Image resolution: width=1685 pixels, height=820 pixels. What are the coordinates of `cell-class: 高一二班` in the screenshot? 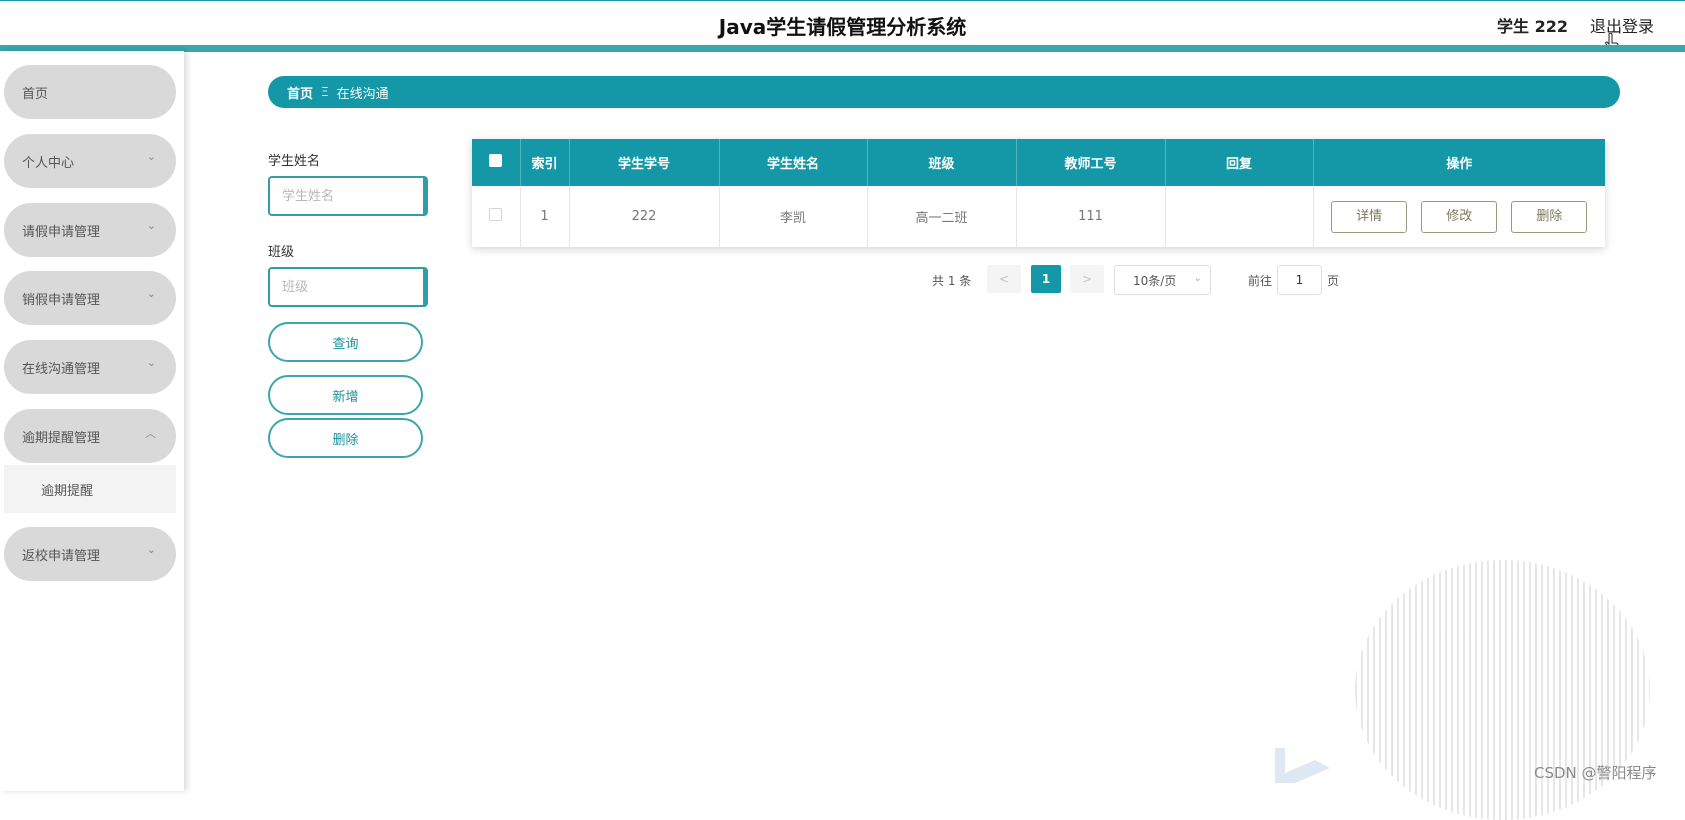 It's located at (942, 216).